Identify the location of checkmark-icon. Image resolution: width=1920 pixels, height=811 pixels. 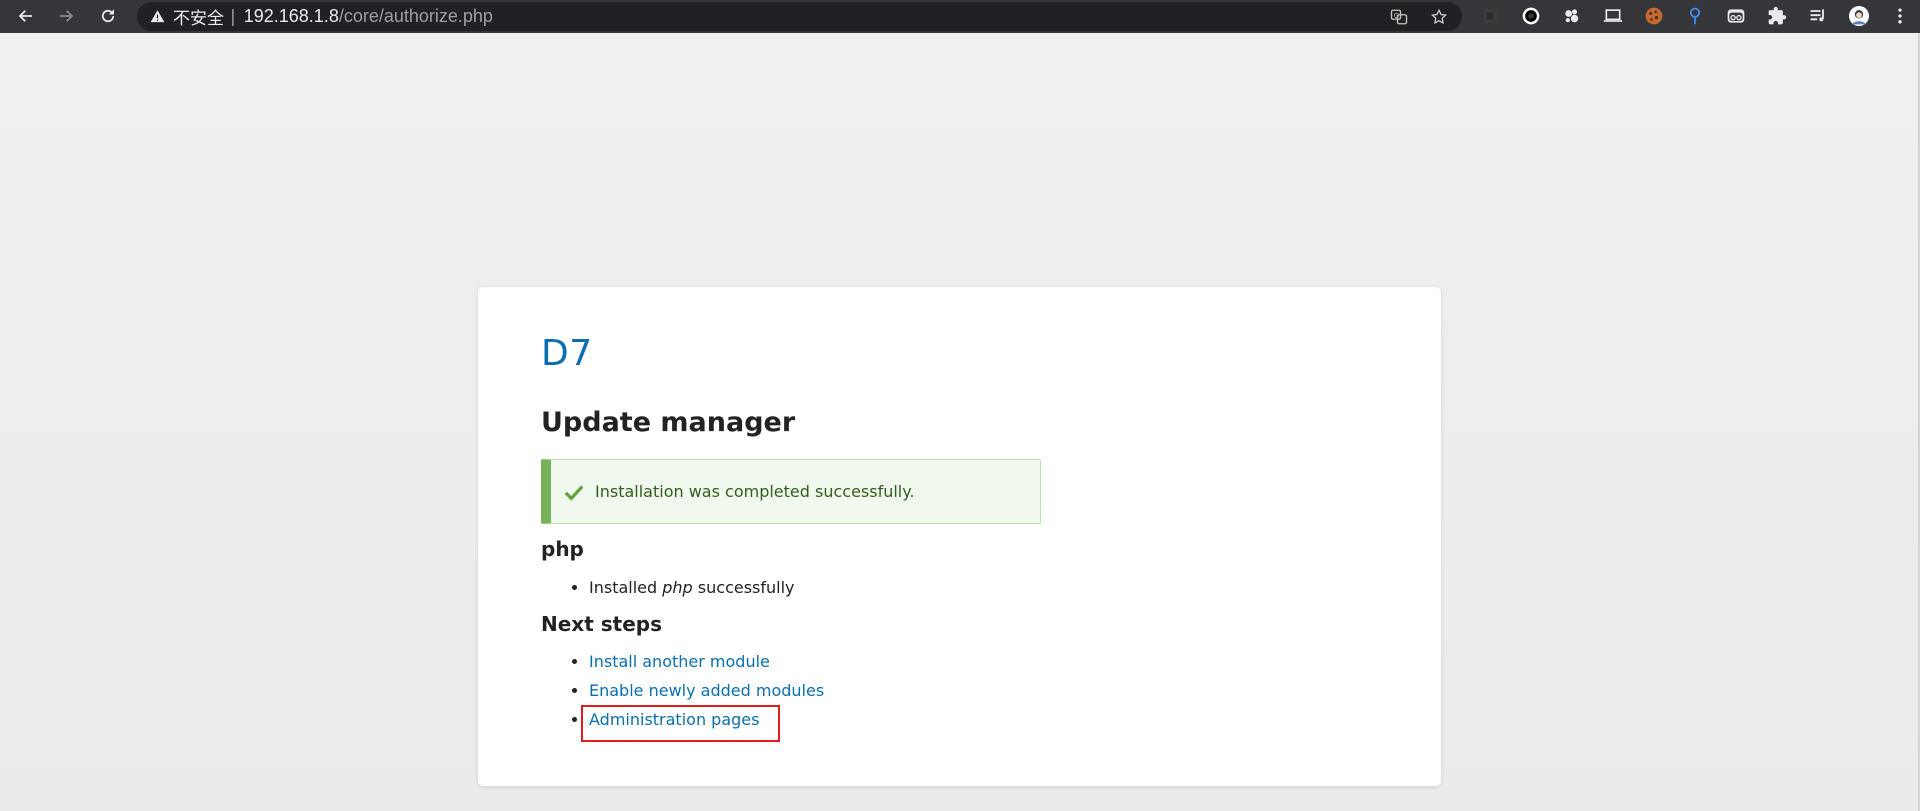
(574, 492).